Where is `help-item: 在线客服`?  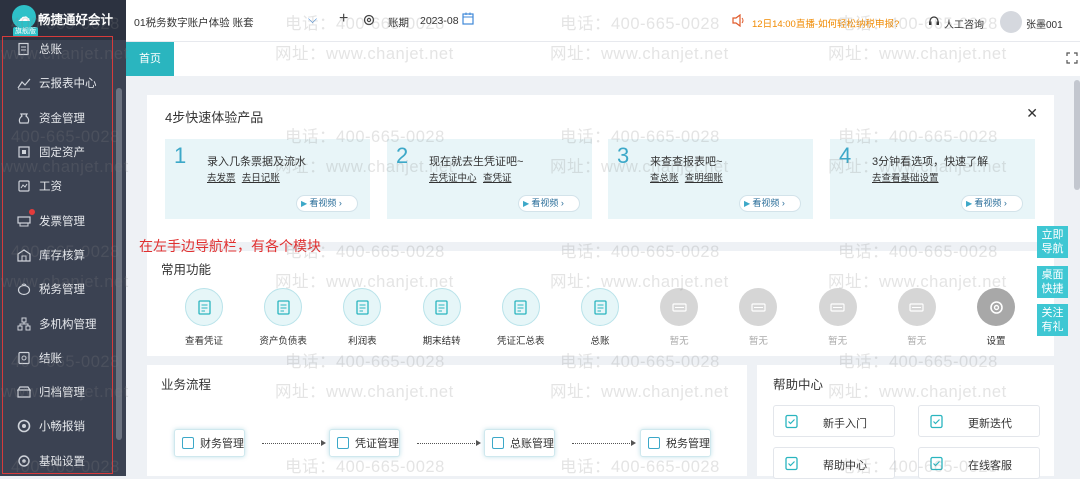 help-item: 在线客服 is located at coordinates (979, 463).